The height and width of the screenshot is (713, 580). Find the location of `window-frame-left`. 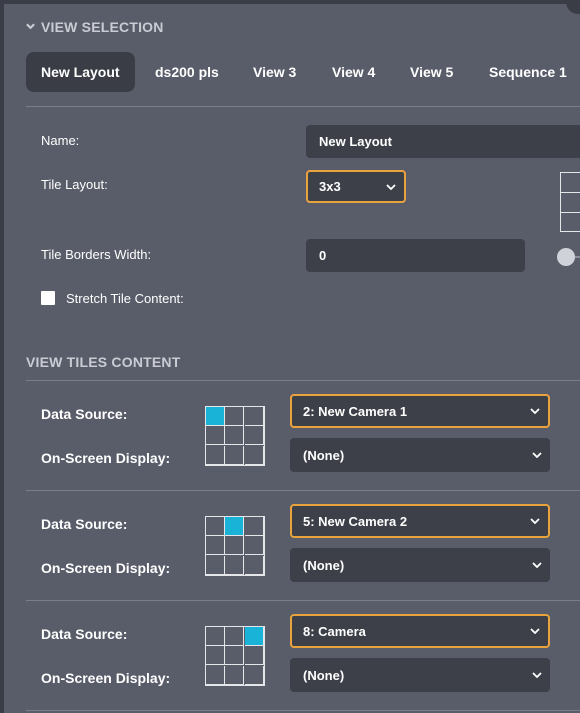

window-frame-left is located at coordinates (2, 356).